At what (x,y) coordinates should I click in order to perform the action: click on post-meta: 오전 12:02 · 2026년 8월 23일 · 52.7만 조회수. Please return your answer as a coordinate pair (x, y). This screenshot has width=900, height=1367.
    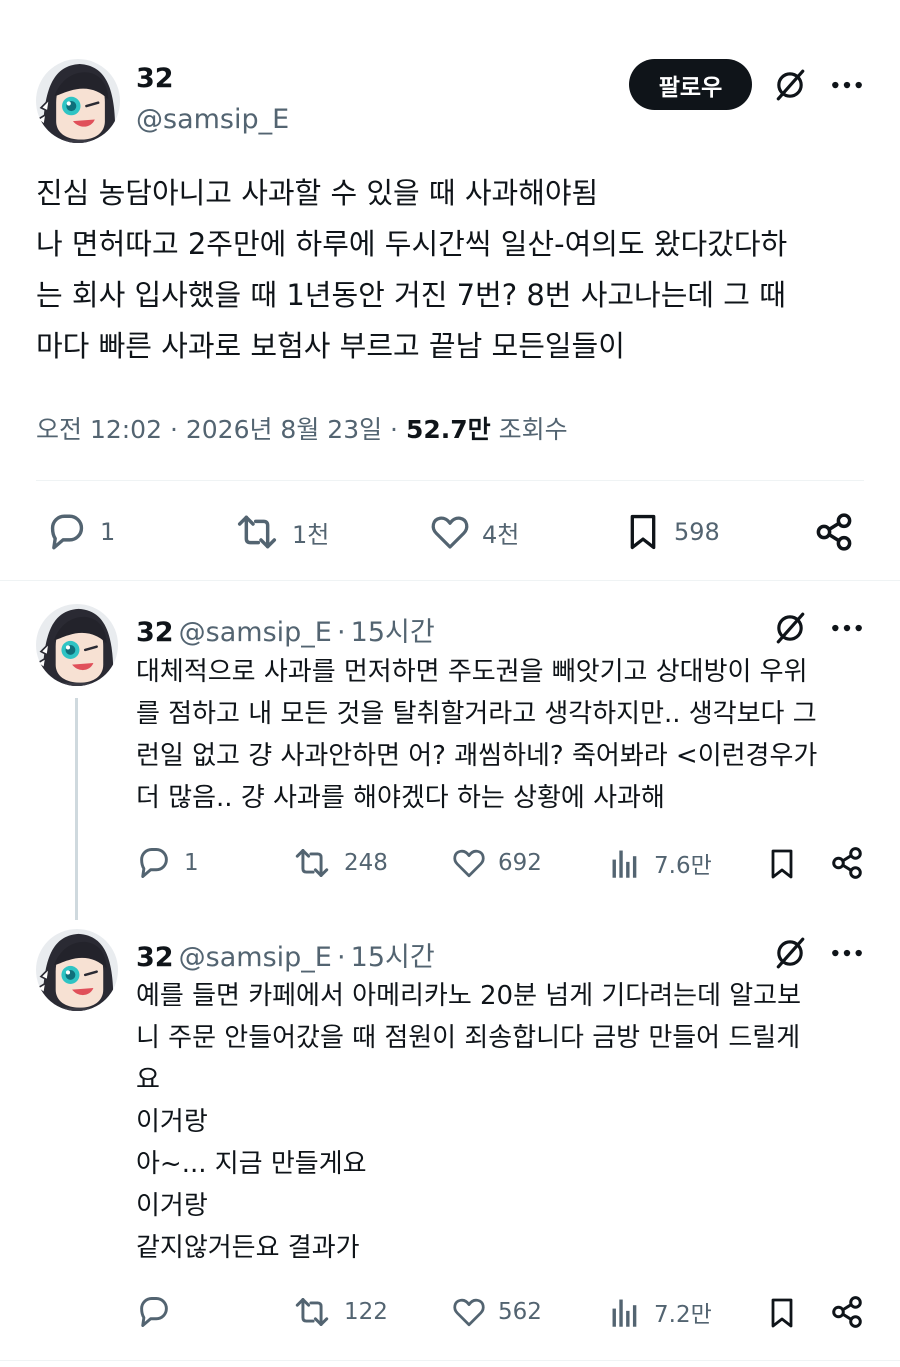
    Looking at the image, I should click on (302, 428).